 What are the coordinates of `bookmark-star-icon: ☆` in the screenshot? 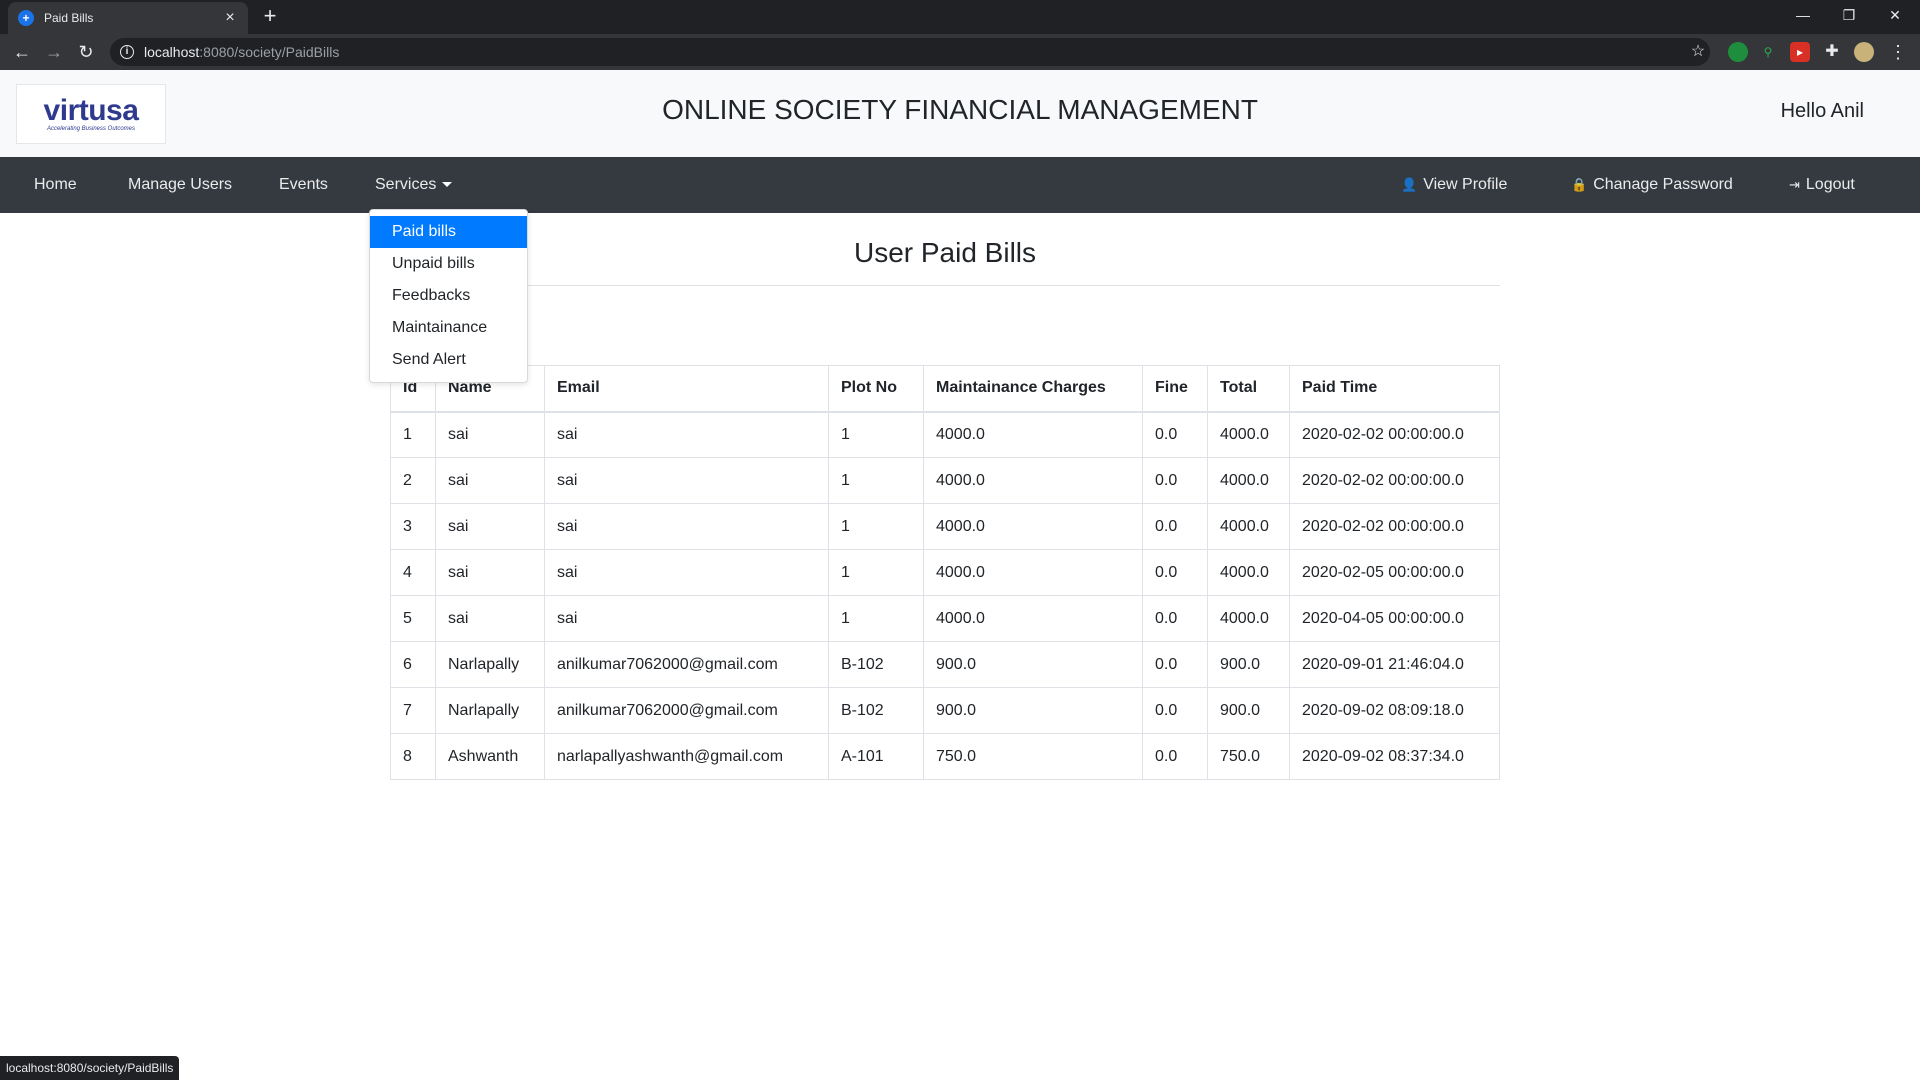 It's located at (1698, 52).